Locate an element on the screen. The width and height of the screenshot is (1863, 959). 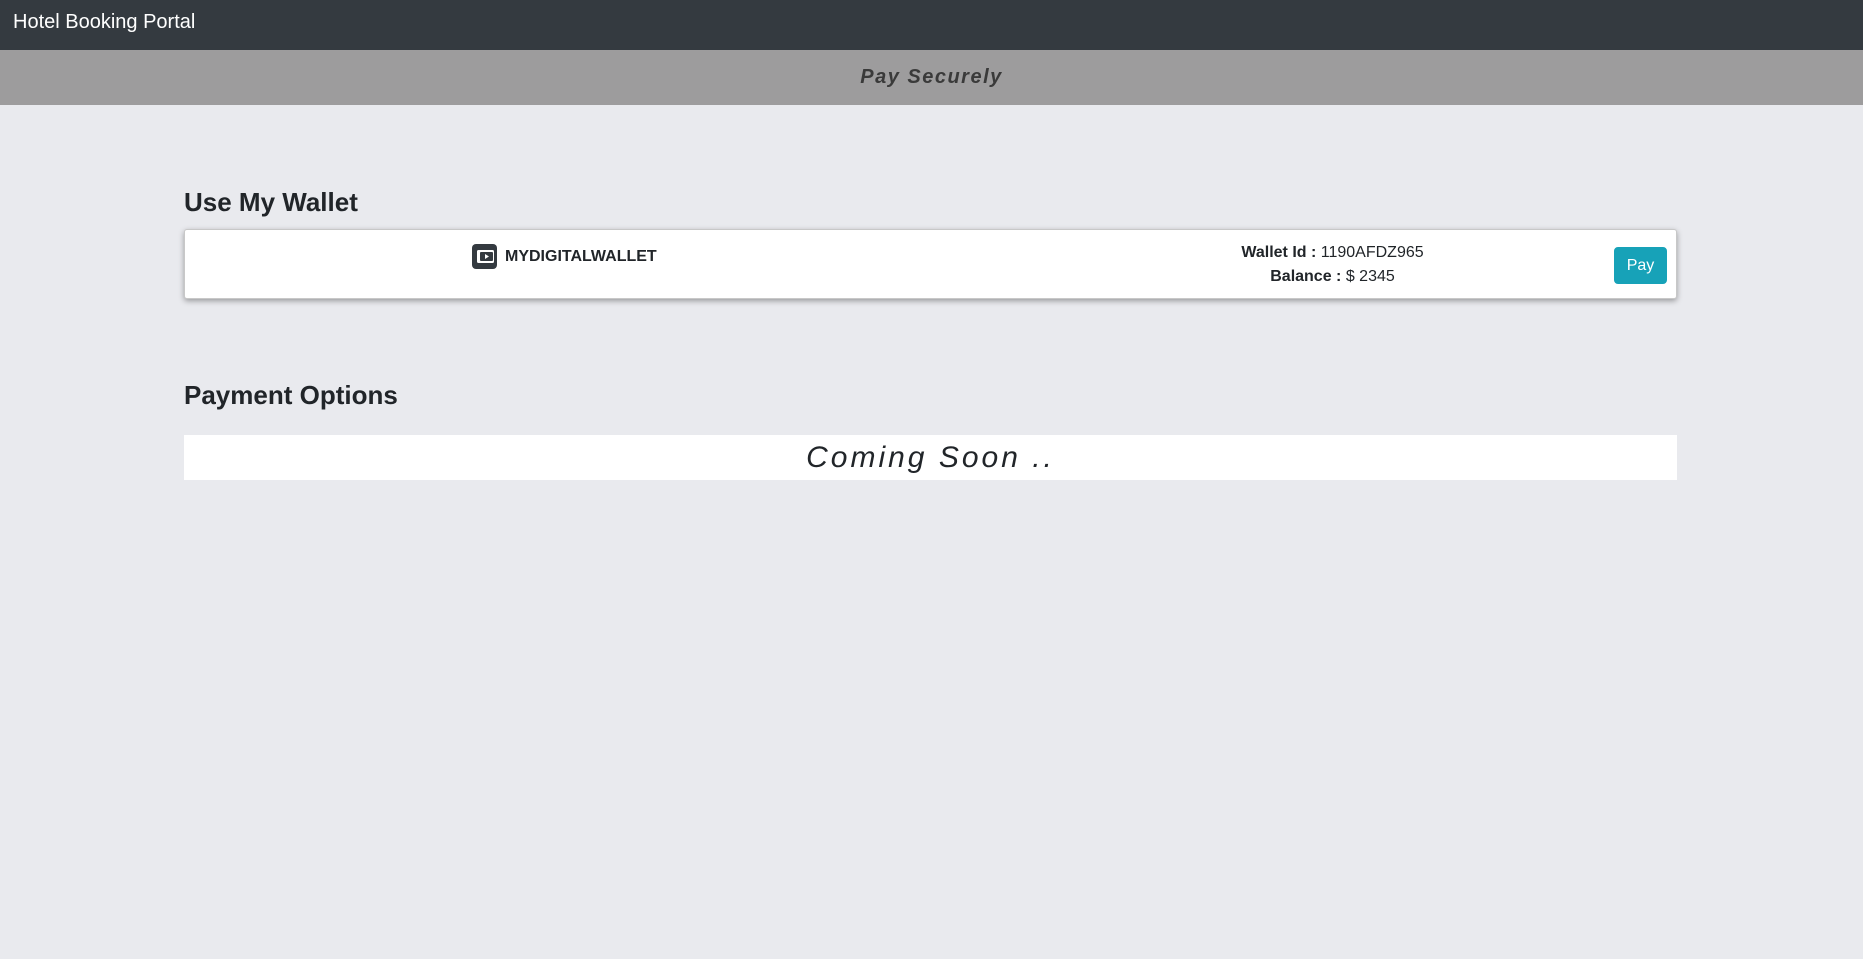
wallet-balance-value: $ 2345 is located at coordinates (1370, 276).